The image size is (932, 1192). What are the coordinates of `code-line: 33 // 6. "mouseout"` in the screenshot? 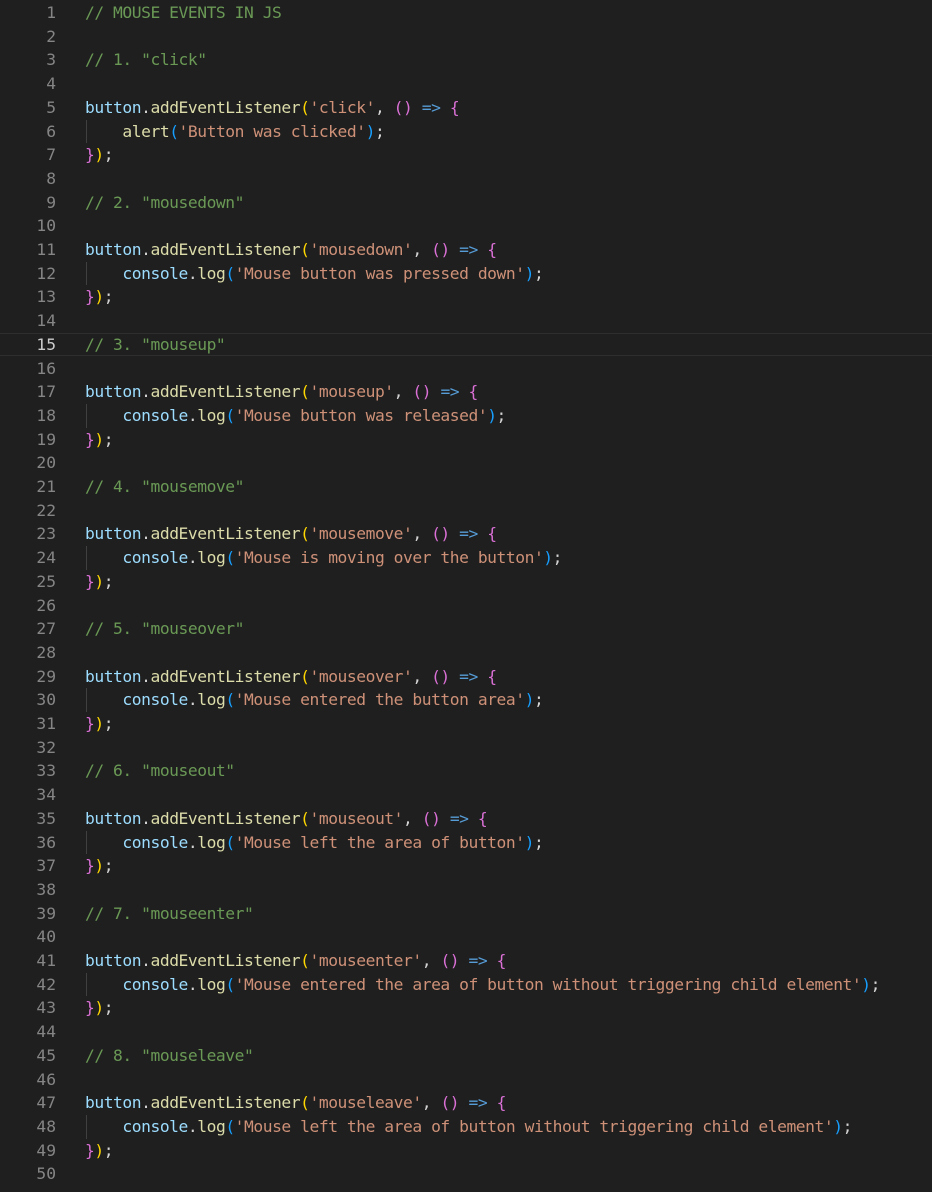 It's located at (466, 771).